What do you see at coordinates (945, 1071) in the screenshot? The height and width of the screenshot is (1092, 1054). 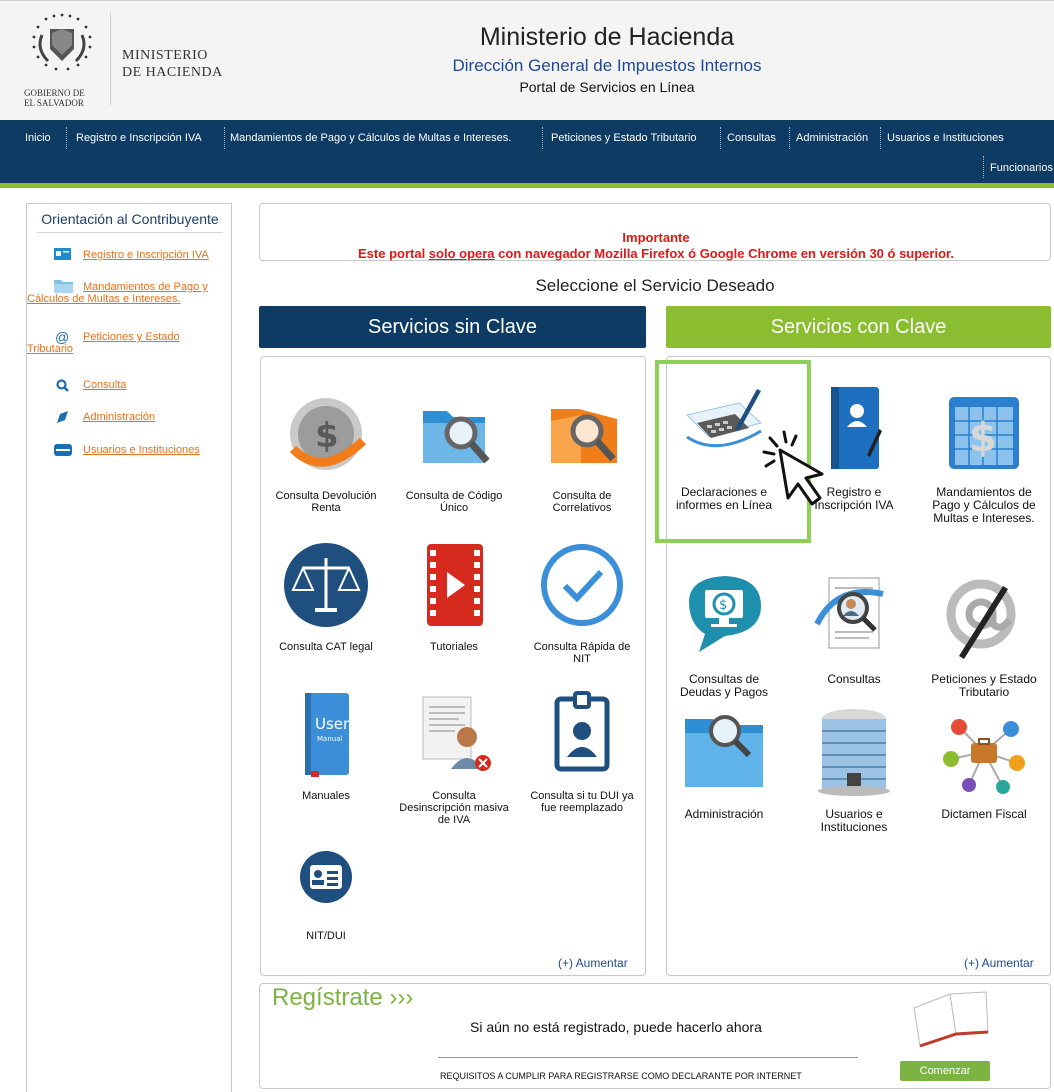 I see `comenzar-button: Comenzar` at bounding box center [945, 1071].